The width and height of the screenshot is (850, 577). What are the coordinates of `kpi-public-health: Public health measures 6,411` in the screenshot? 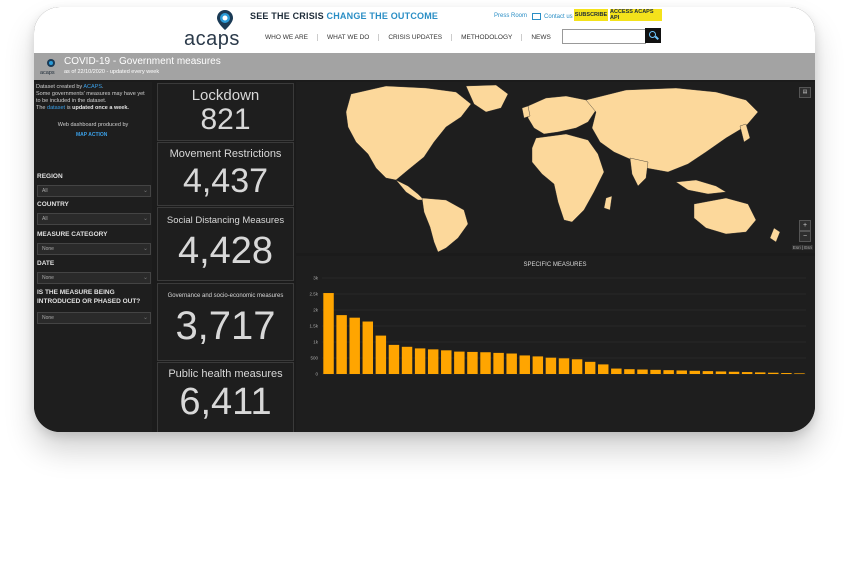 It's located at (225, 397).